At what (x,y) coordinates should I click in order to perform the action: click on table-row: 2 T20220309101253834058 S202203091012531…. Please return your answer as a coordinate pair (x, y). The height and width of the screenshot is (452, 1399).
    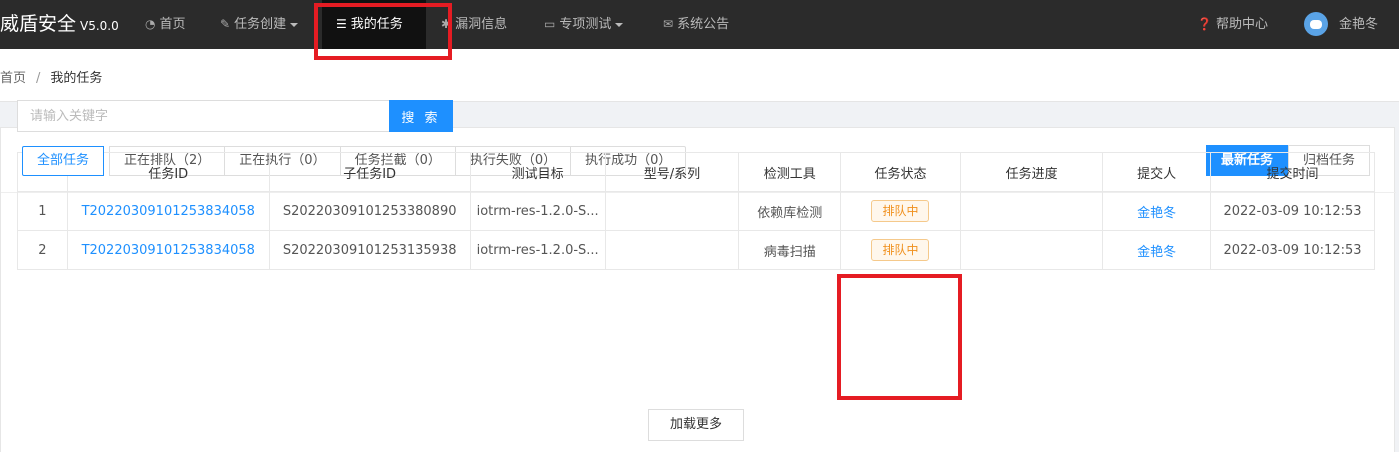
    Looking at the image, I should click on (696, 250).